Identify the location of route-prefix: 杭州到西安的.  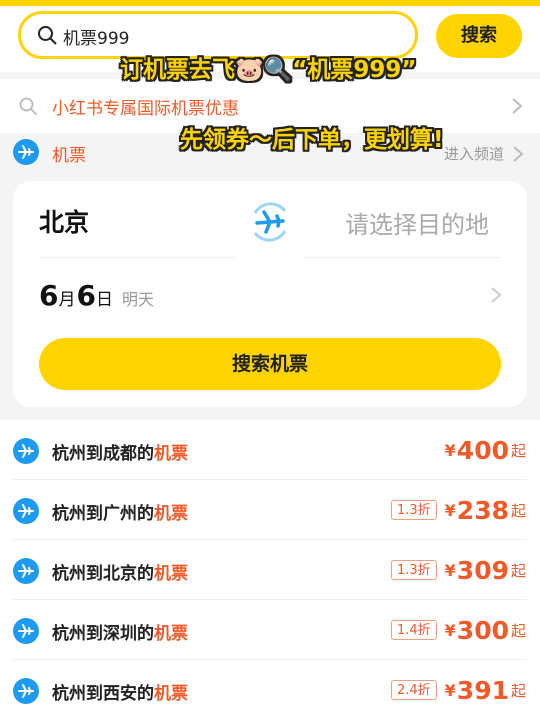
(103, 694).